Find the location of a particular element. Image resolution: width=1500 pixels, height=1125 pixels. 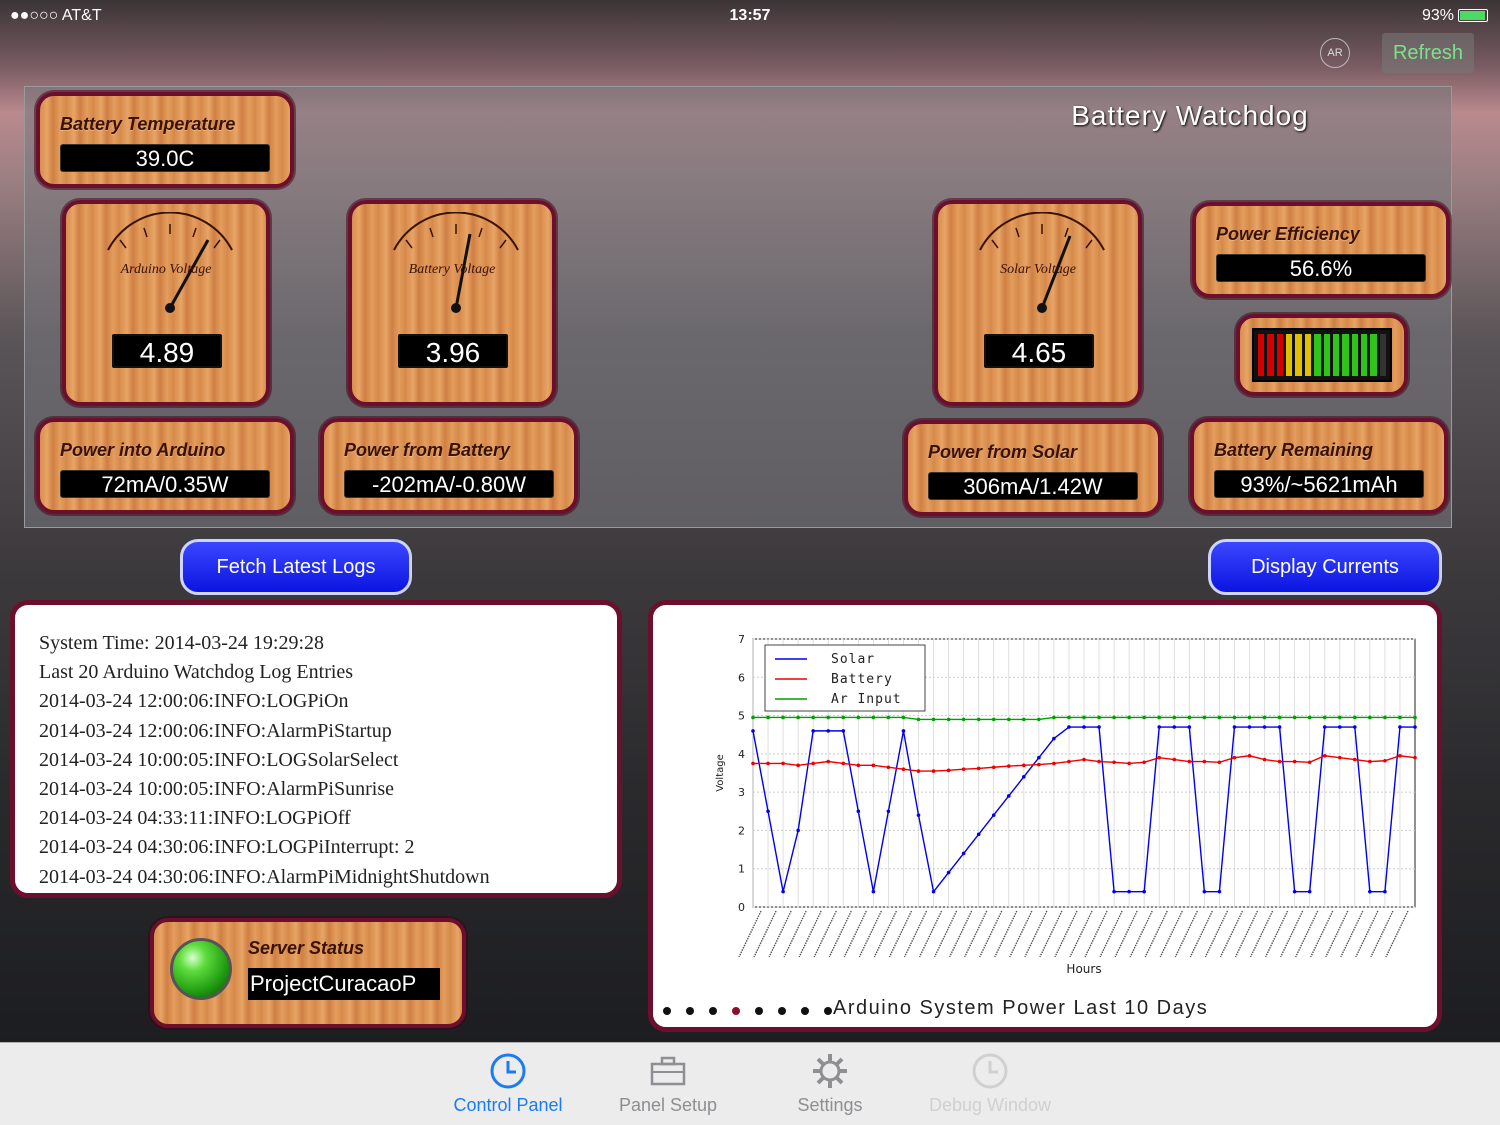

power-into-arduino-tile: Power into Arduino 72mA/0.35W is located at coordinates (165, 466).